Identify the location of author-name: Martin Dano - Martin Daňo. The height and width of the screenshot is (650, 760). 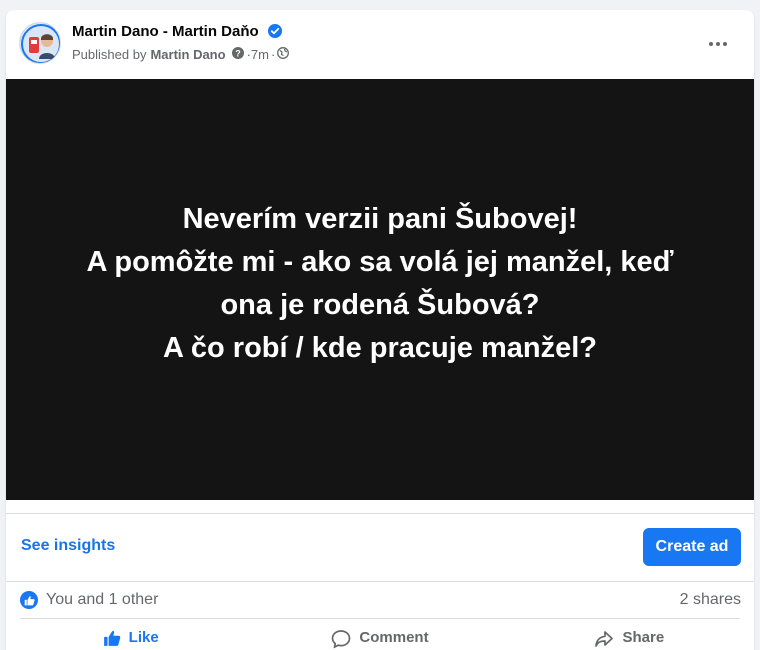
(177, 32).